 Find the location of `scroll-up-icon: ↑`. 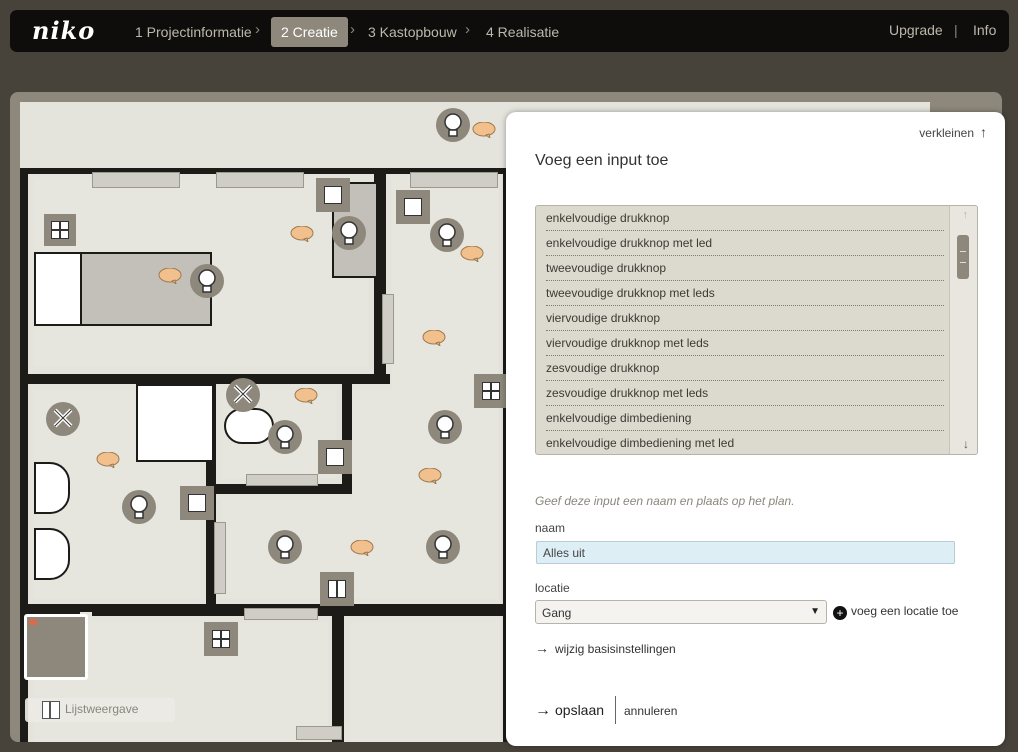

scroll-up-icon: ↑ is located at coordinates (966, 215).